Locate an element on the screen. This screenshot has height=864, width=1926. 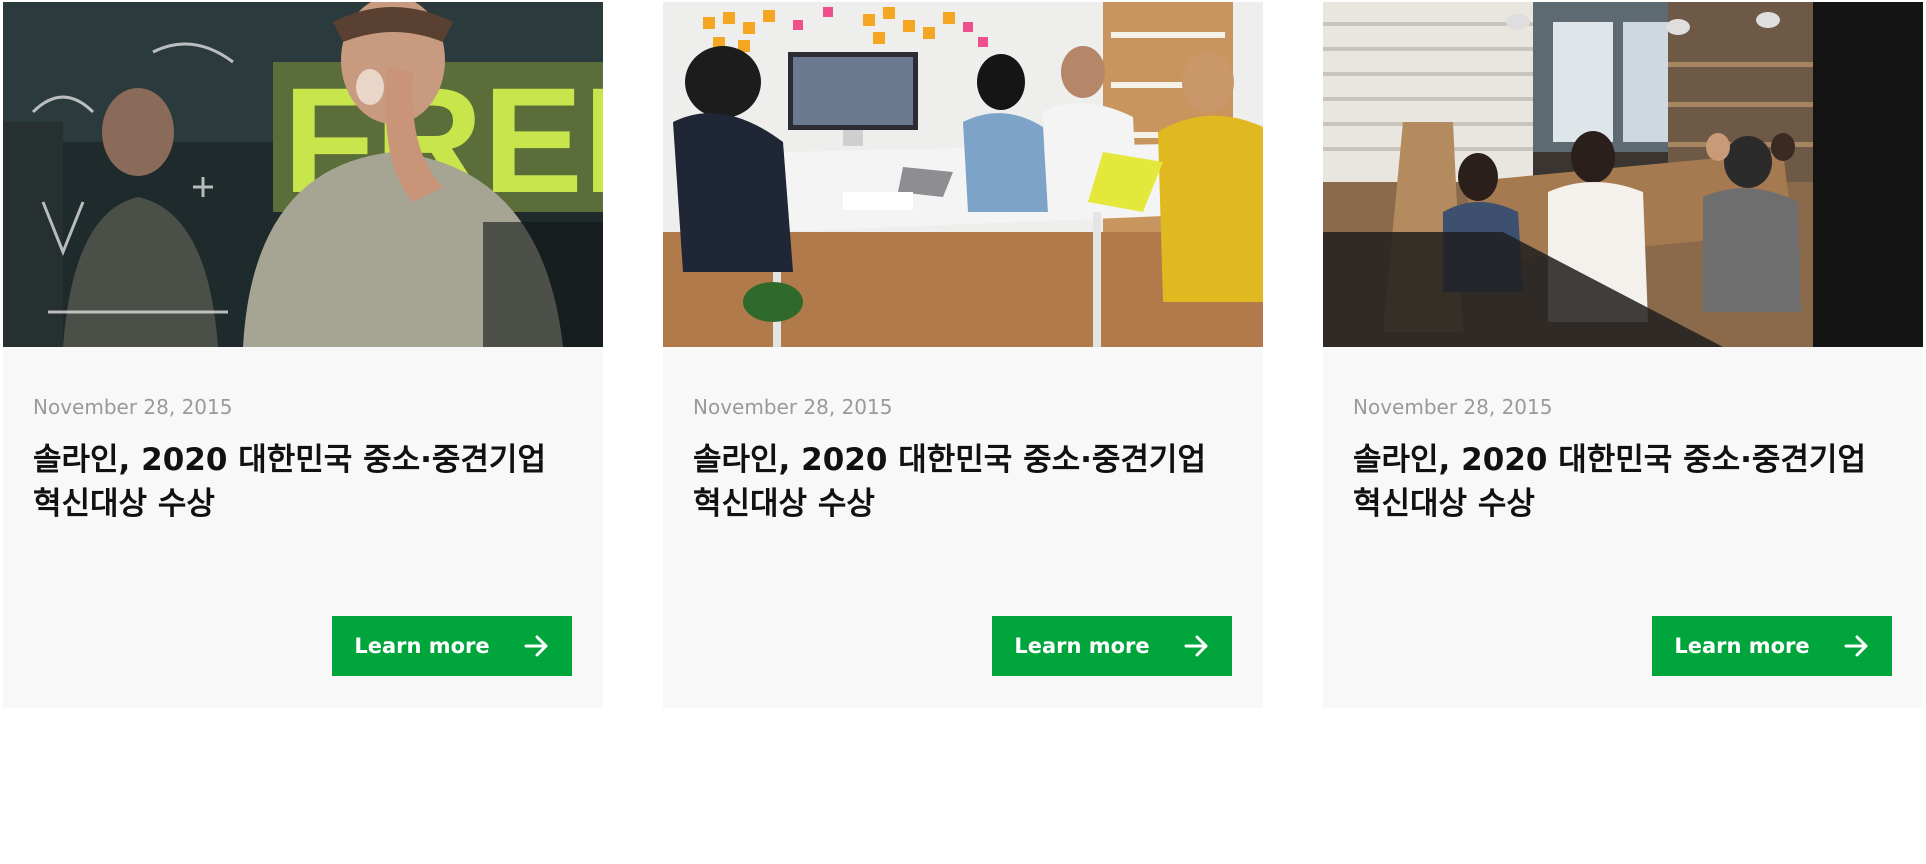
team-meeting-photo is located at coordinates (963, 174).